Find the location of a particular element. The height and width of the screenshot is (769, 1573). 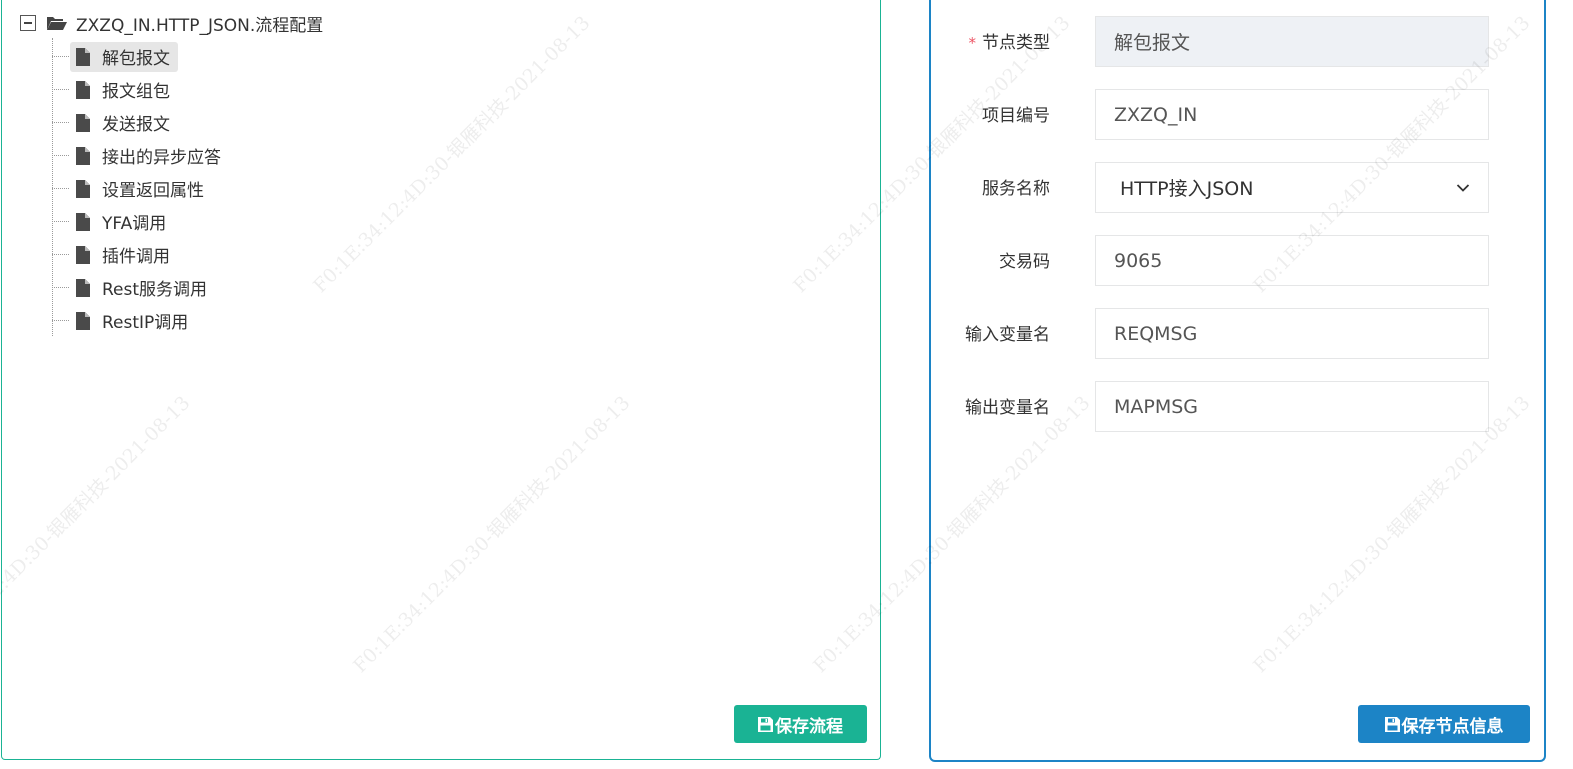

node-type-label-text: 节点类型 is located at coordinates (1016, 43).